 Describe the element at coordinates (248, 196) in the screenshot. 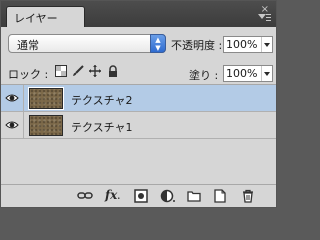

I see `trash-icon` at that location.